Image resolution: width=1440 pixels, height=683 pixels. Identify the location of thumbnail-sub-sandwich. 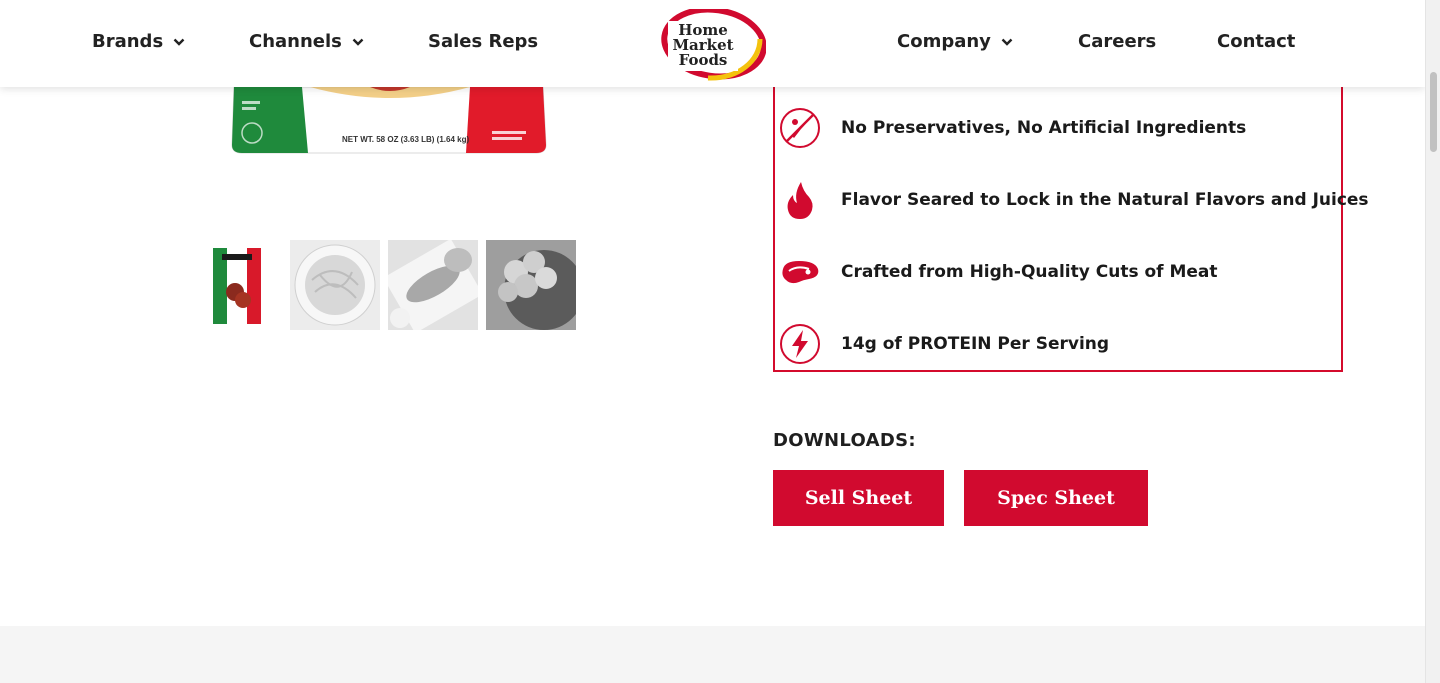
(433, 285).